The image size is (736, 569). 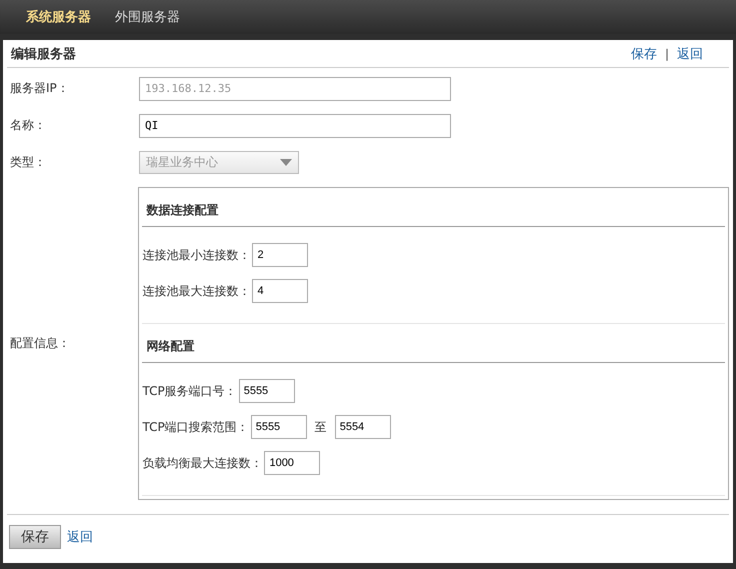 What do you see at coordinates (295, 126) in the screenshot?
I see `input-field: QI` at bounding box center [295, 126].